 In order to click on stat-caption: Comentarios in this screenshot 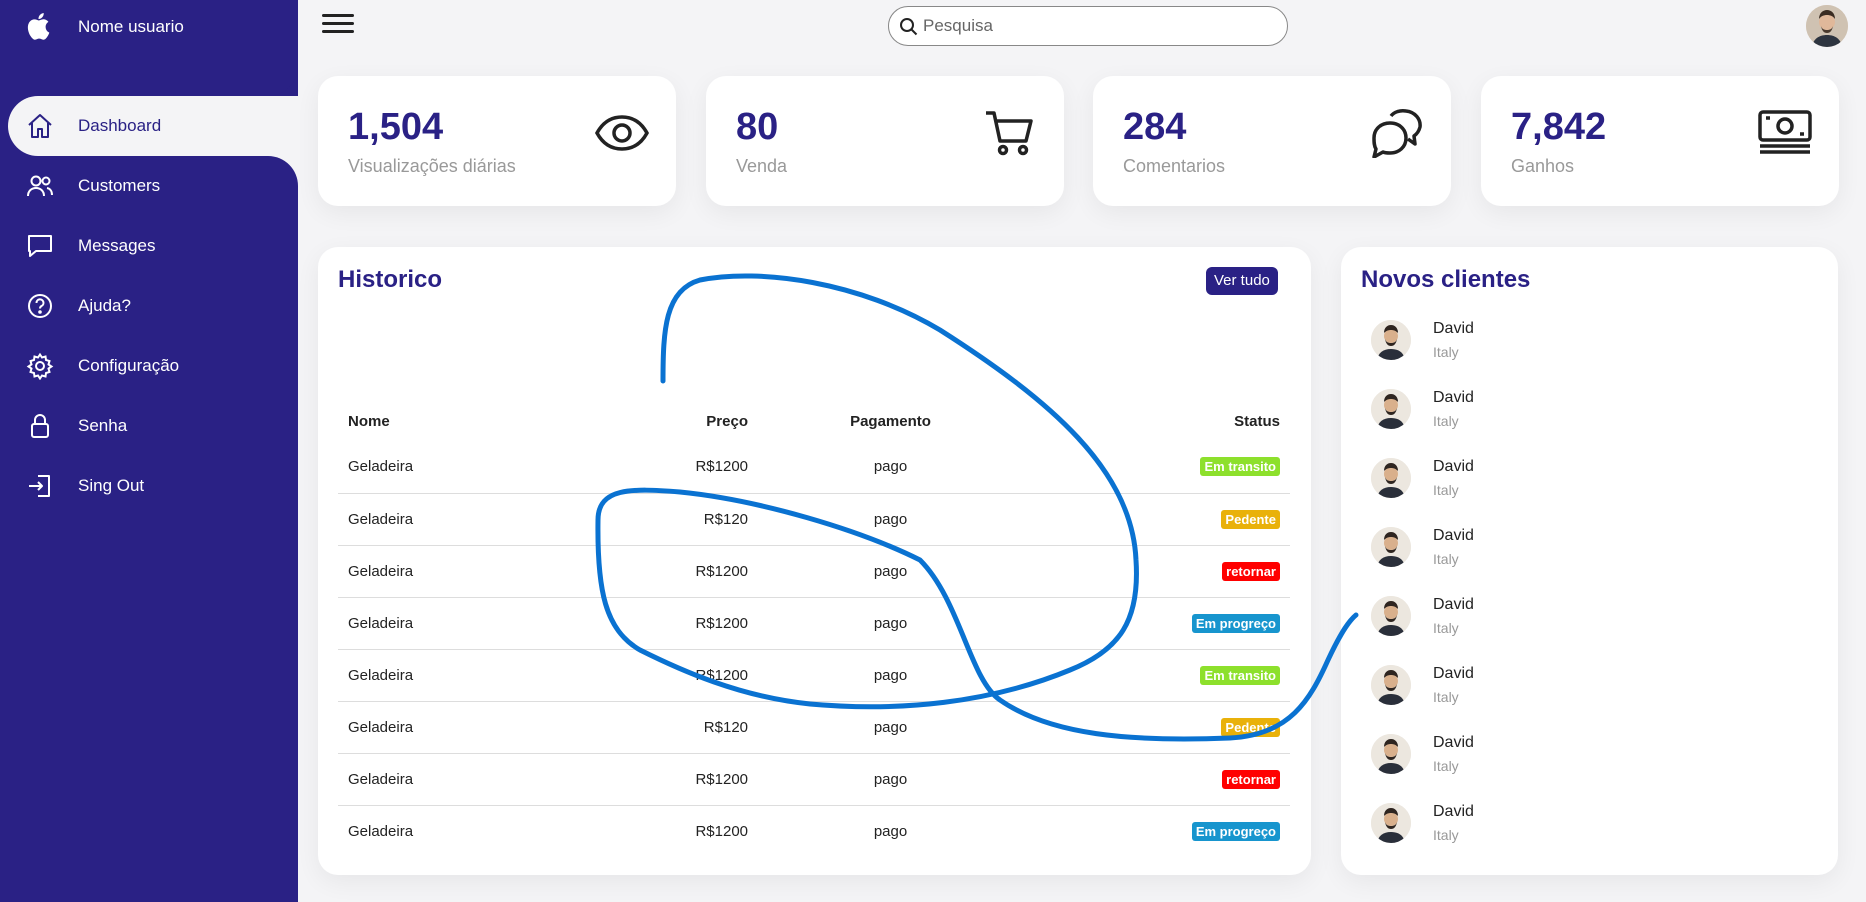, I will do `click(1174, 166)`.